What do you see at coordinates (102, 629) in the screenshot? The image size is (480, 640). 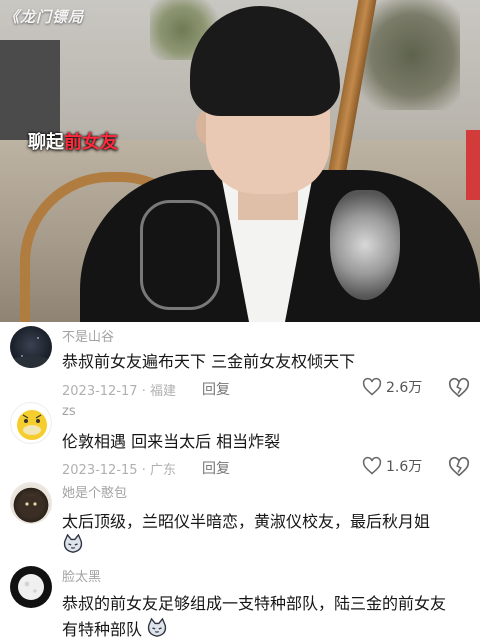 I see `comment-text-continued: 有特种部队` at bounding box center [102, 629].